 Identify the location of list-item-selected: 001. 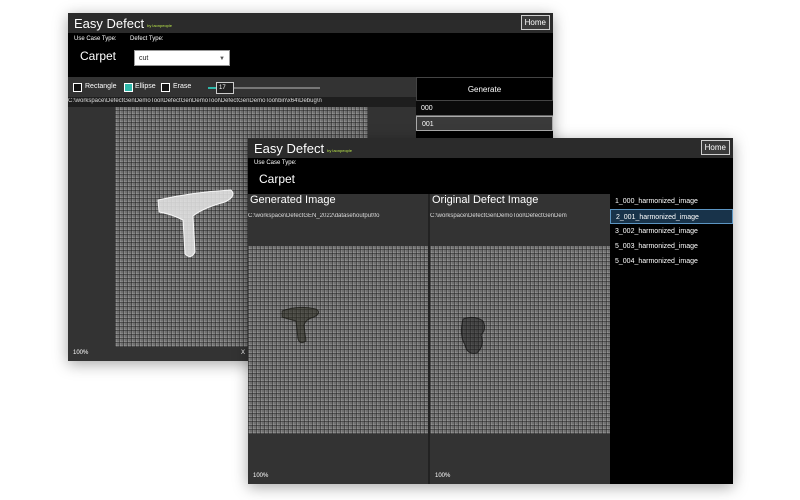
(484, 123).